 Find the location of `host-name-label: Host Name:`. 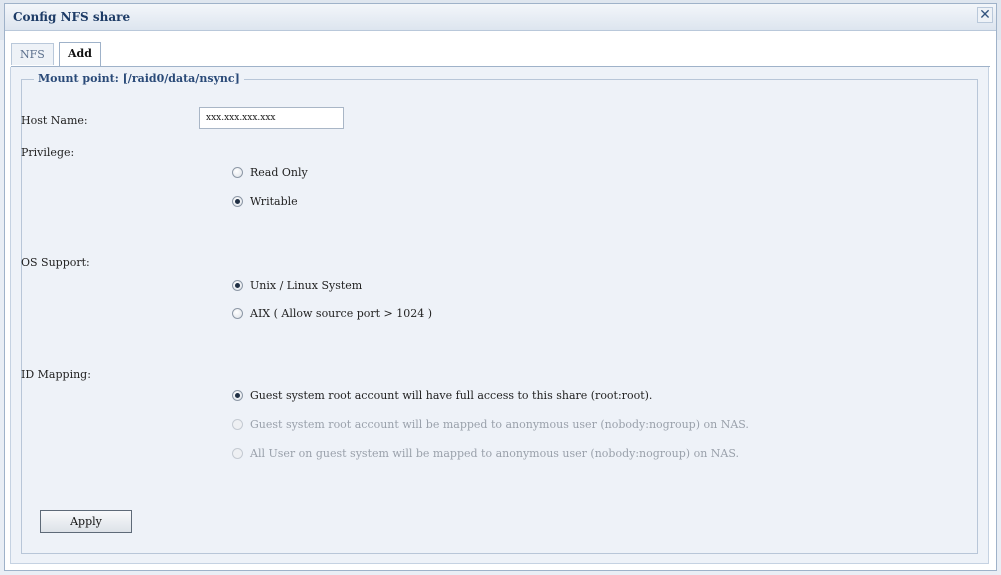

host-name-label: Host Name: is located at coordinates (54, 120).